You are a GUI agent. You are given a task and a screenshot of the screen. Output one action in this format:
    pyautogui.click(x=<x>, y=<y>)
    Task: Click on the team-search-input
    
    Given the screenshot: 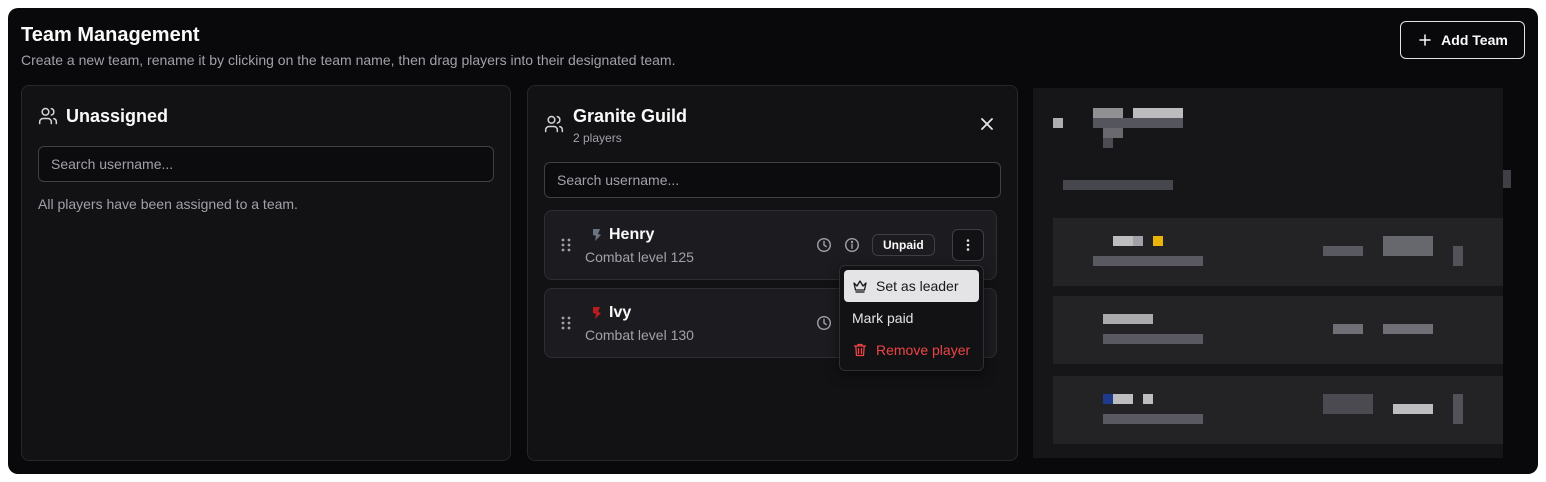 What is the action you would take?
    pyautogui.click(x=772, y=180)
    